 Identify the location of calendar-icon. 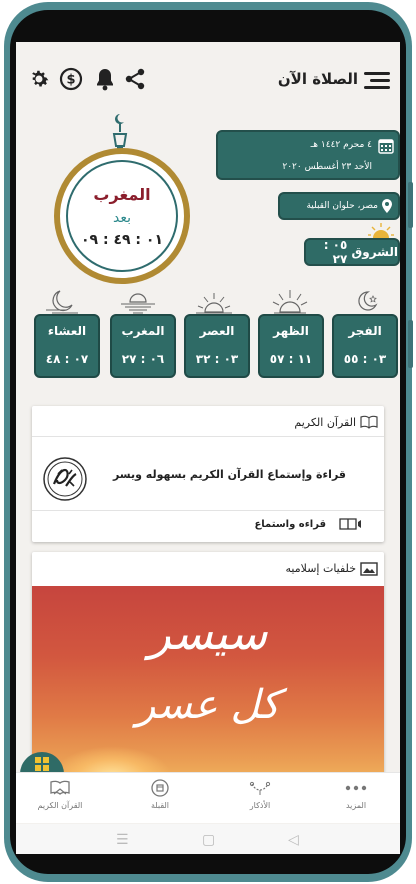
(386, 146).